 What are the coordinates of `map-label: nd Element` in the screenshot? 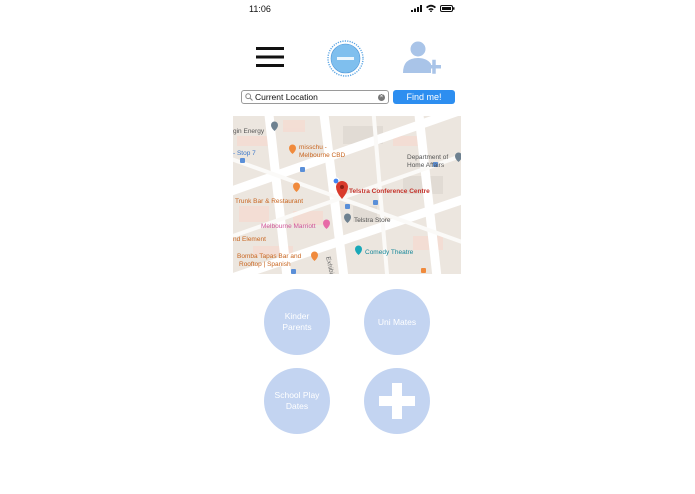 It's located at (249, 239).